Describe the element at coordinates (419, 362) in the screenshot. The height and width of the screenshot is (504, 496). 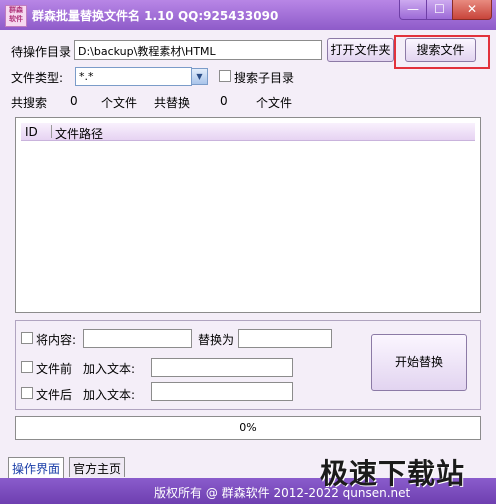
I see `start-replace-button: 开始替换` at that location.